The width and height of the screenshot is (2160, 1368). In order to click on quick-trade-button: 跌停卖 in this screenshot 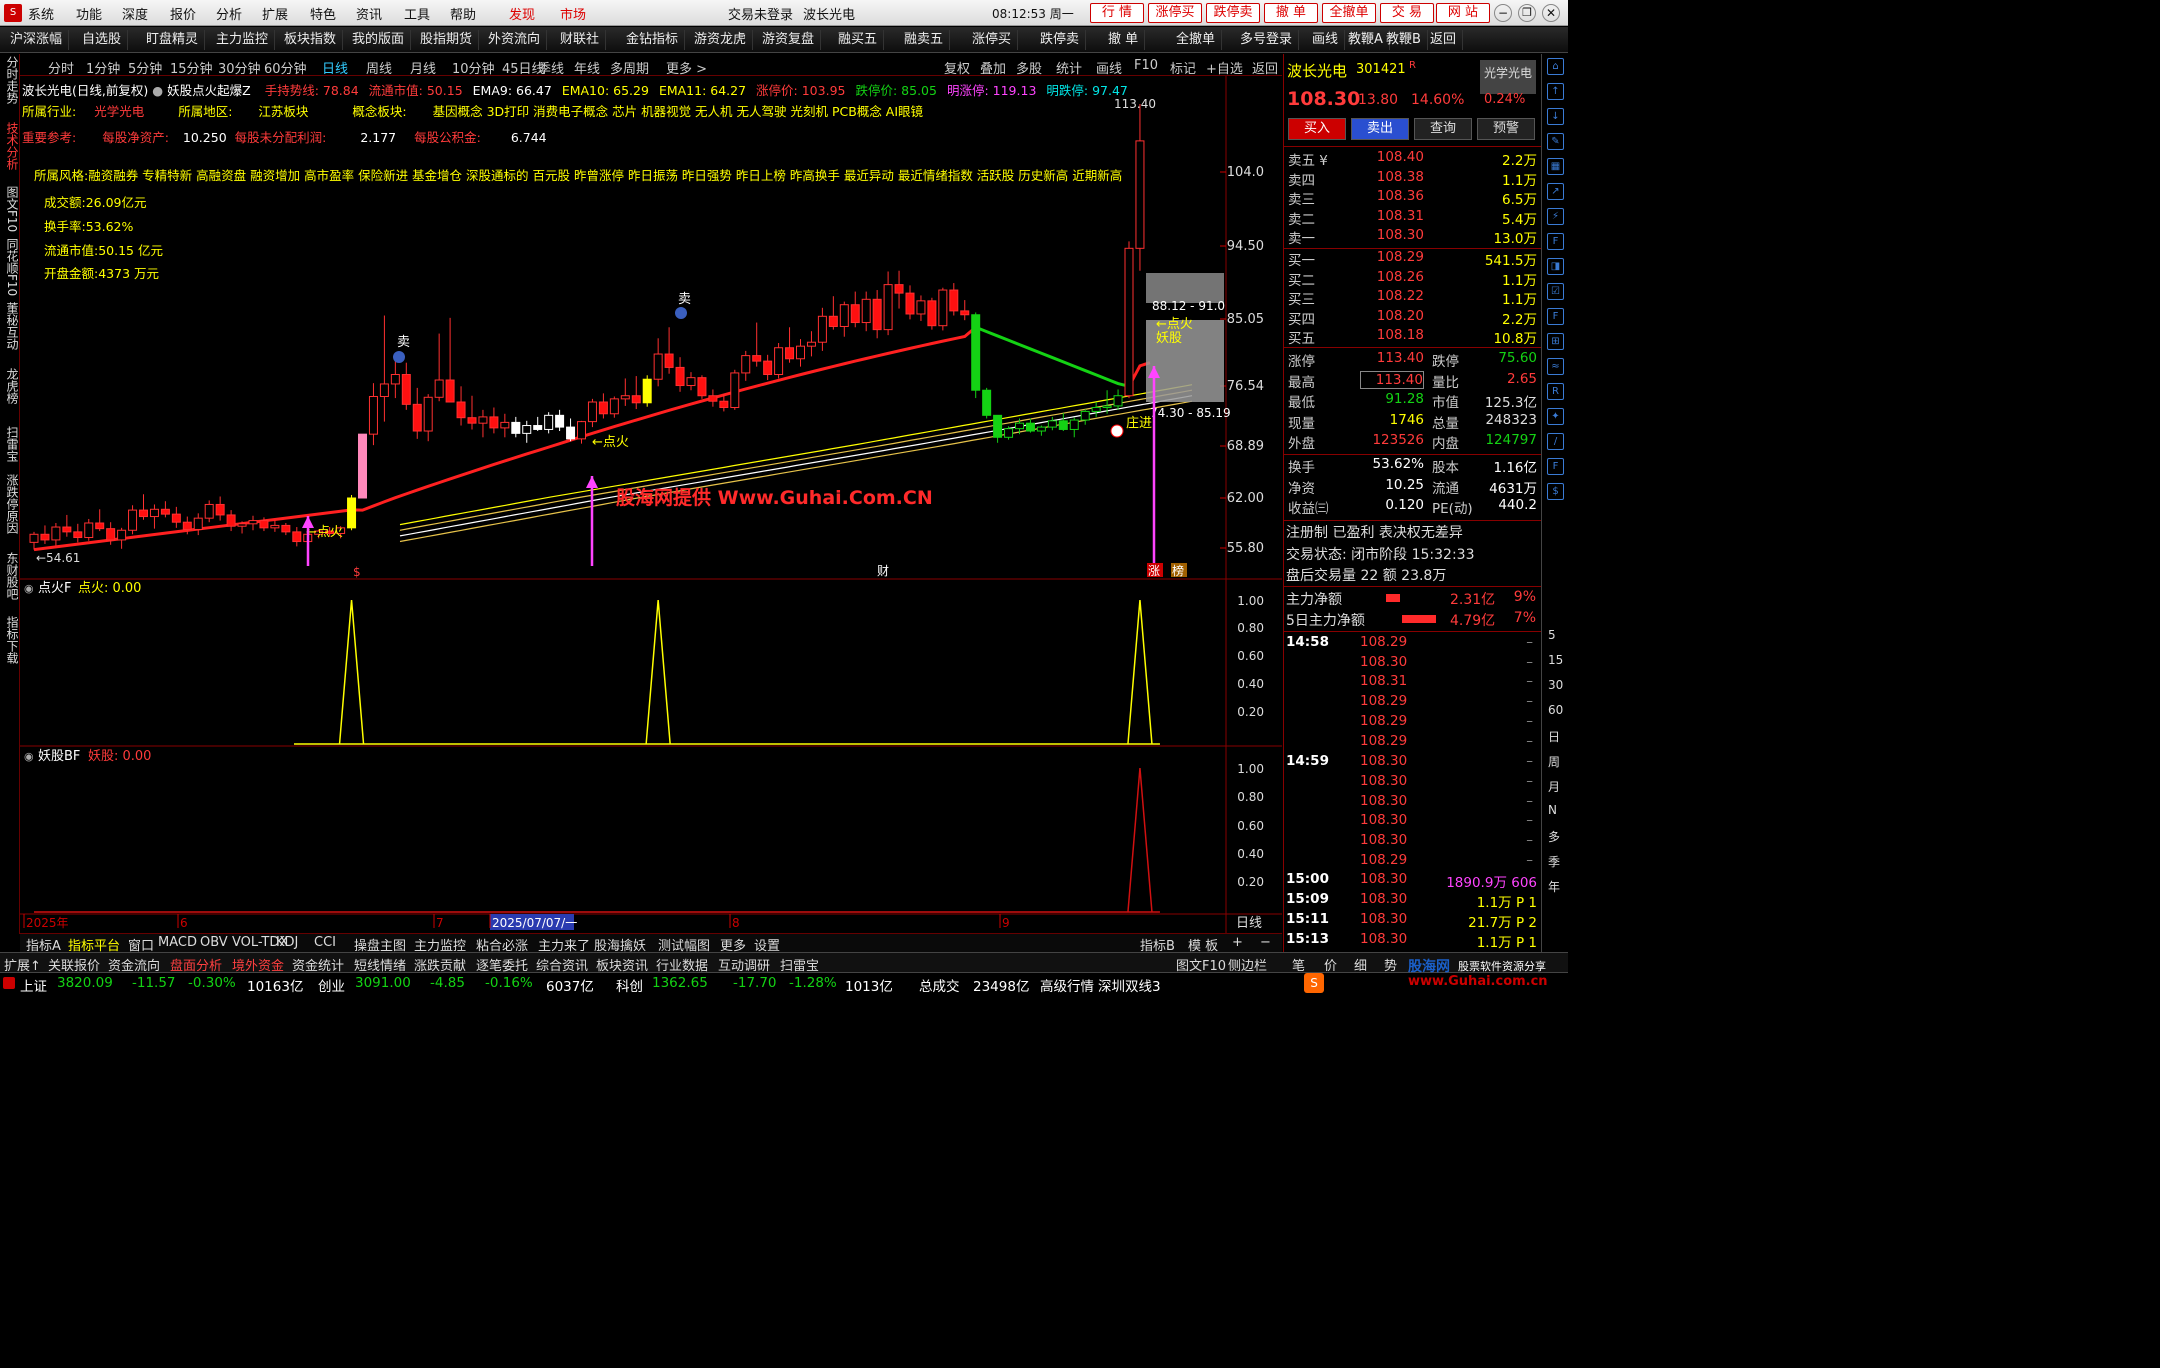, I will do `click(1233, 13)`.